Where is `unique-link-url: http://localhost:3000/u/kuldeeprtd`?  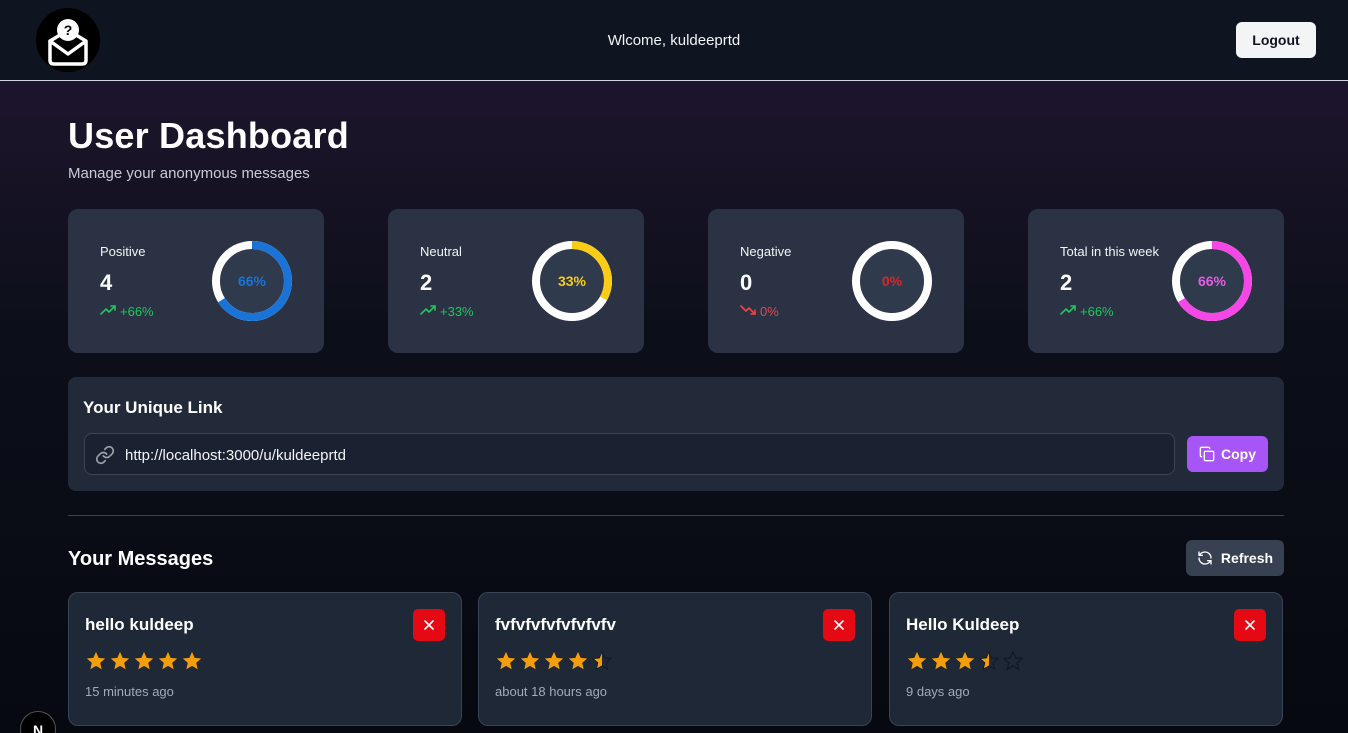 unique-link-url: http://localhost:3000/u/kuldeeprtd is located at coordinates (235, 455).